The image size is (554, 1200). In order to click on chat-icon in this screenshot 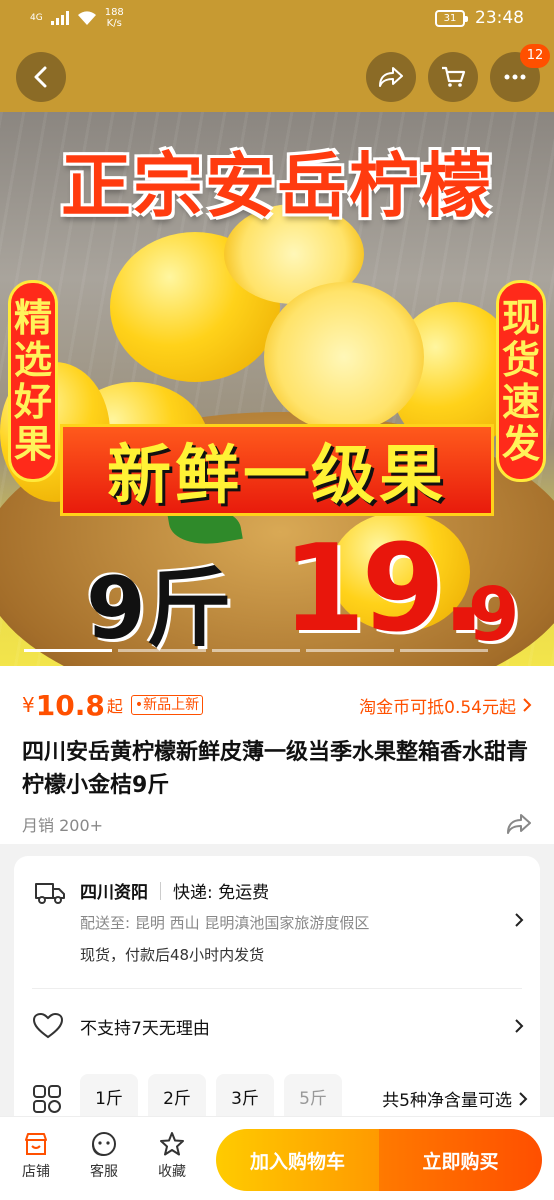, I will do `click(104, 1144)`.